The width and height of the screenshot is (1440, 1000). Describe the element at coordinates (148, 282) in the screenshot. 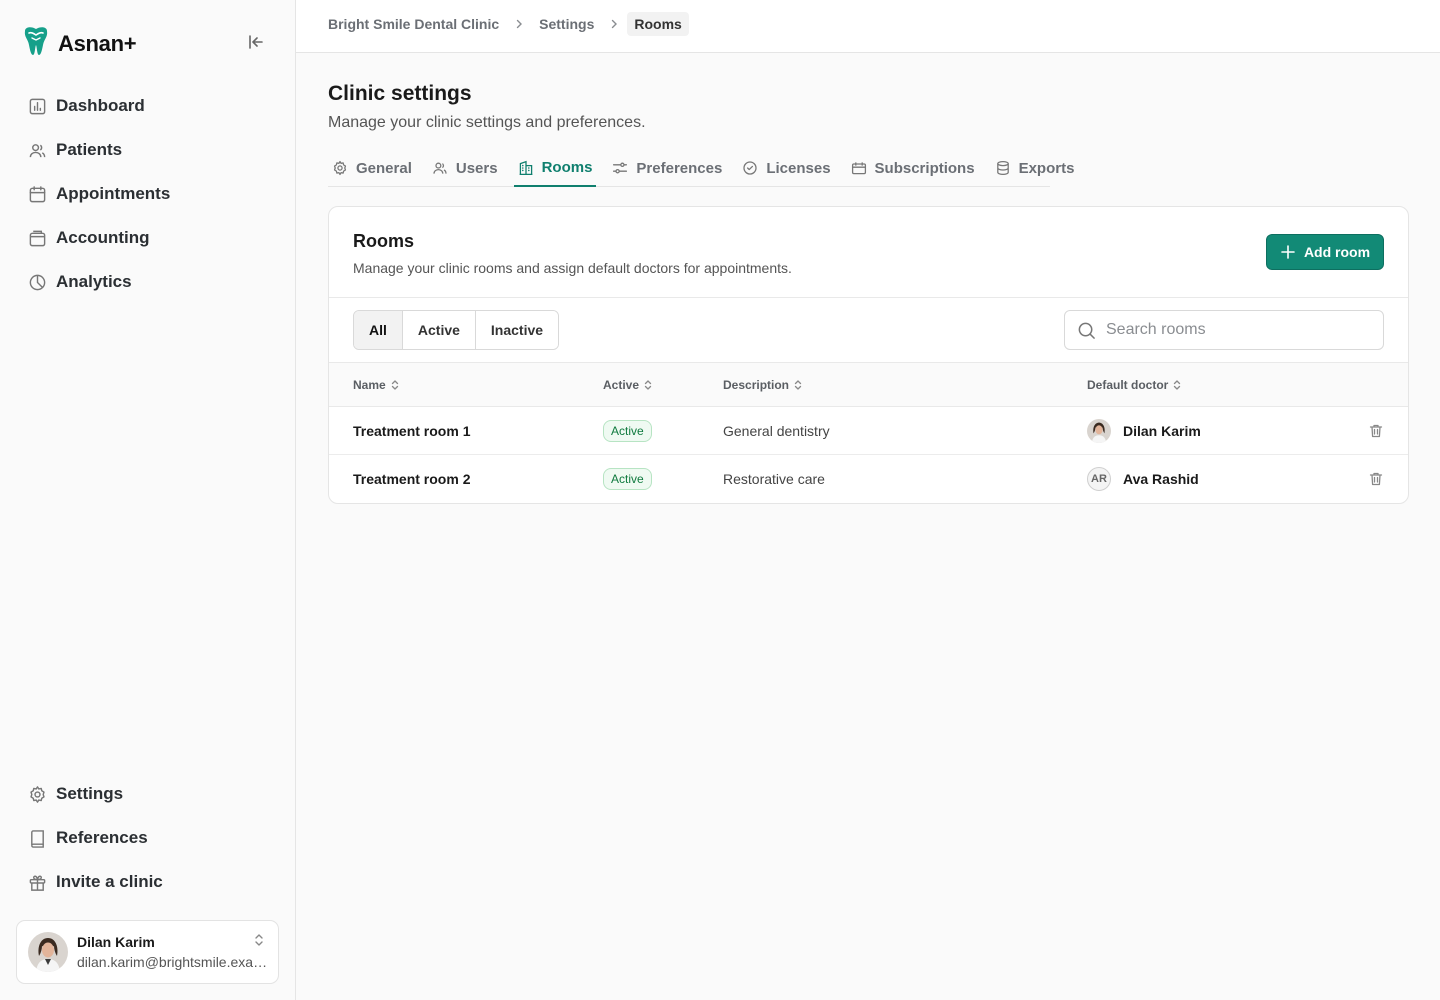

I see `nav-item-analytics: Analytics` at that location.